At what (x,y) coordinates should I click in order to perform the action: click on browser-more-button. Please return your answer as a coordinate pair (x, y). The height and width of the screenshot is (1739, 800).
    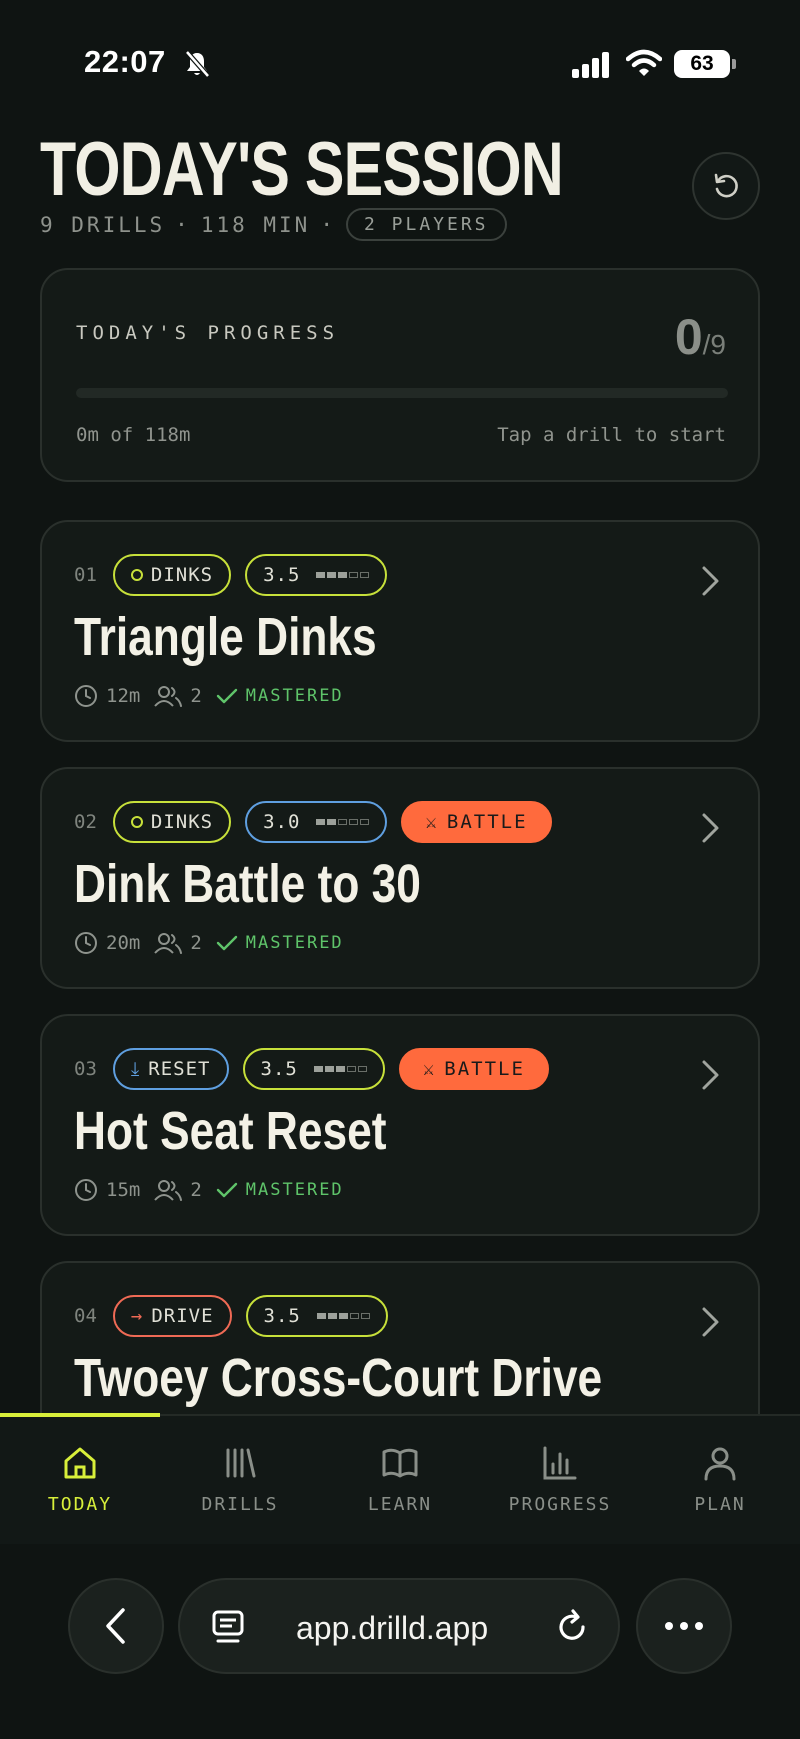
    Looking at the image, I should click on (684, 1626).